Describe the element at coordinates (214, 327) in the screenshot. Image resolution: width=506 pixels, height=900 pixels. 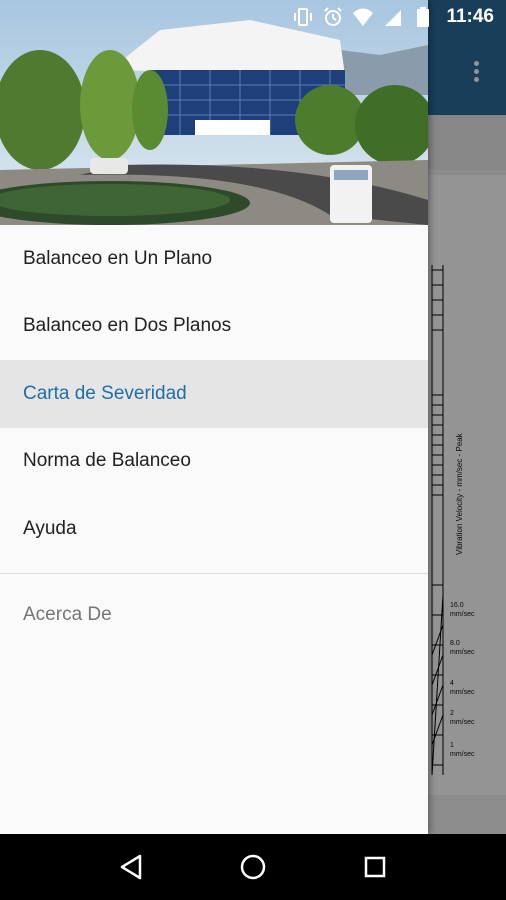
I see `menu-item-balanceo-dos-planos: Balanceo en Dos Planos` at that location.